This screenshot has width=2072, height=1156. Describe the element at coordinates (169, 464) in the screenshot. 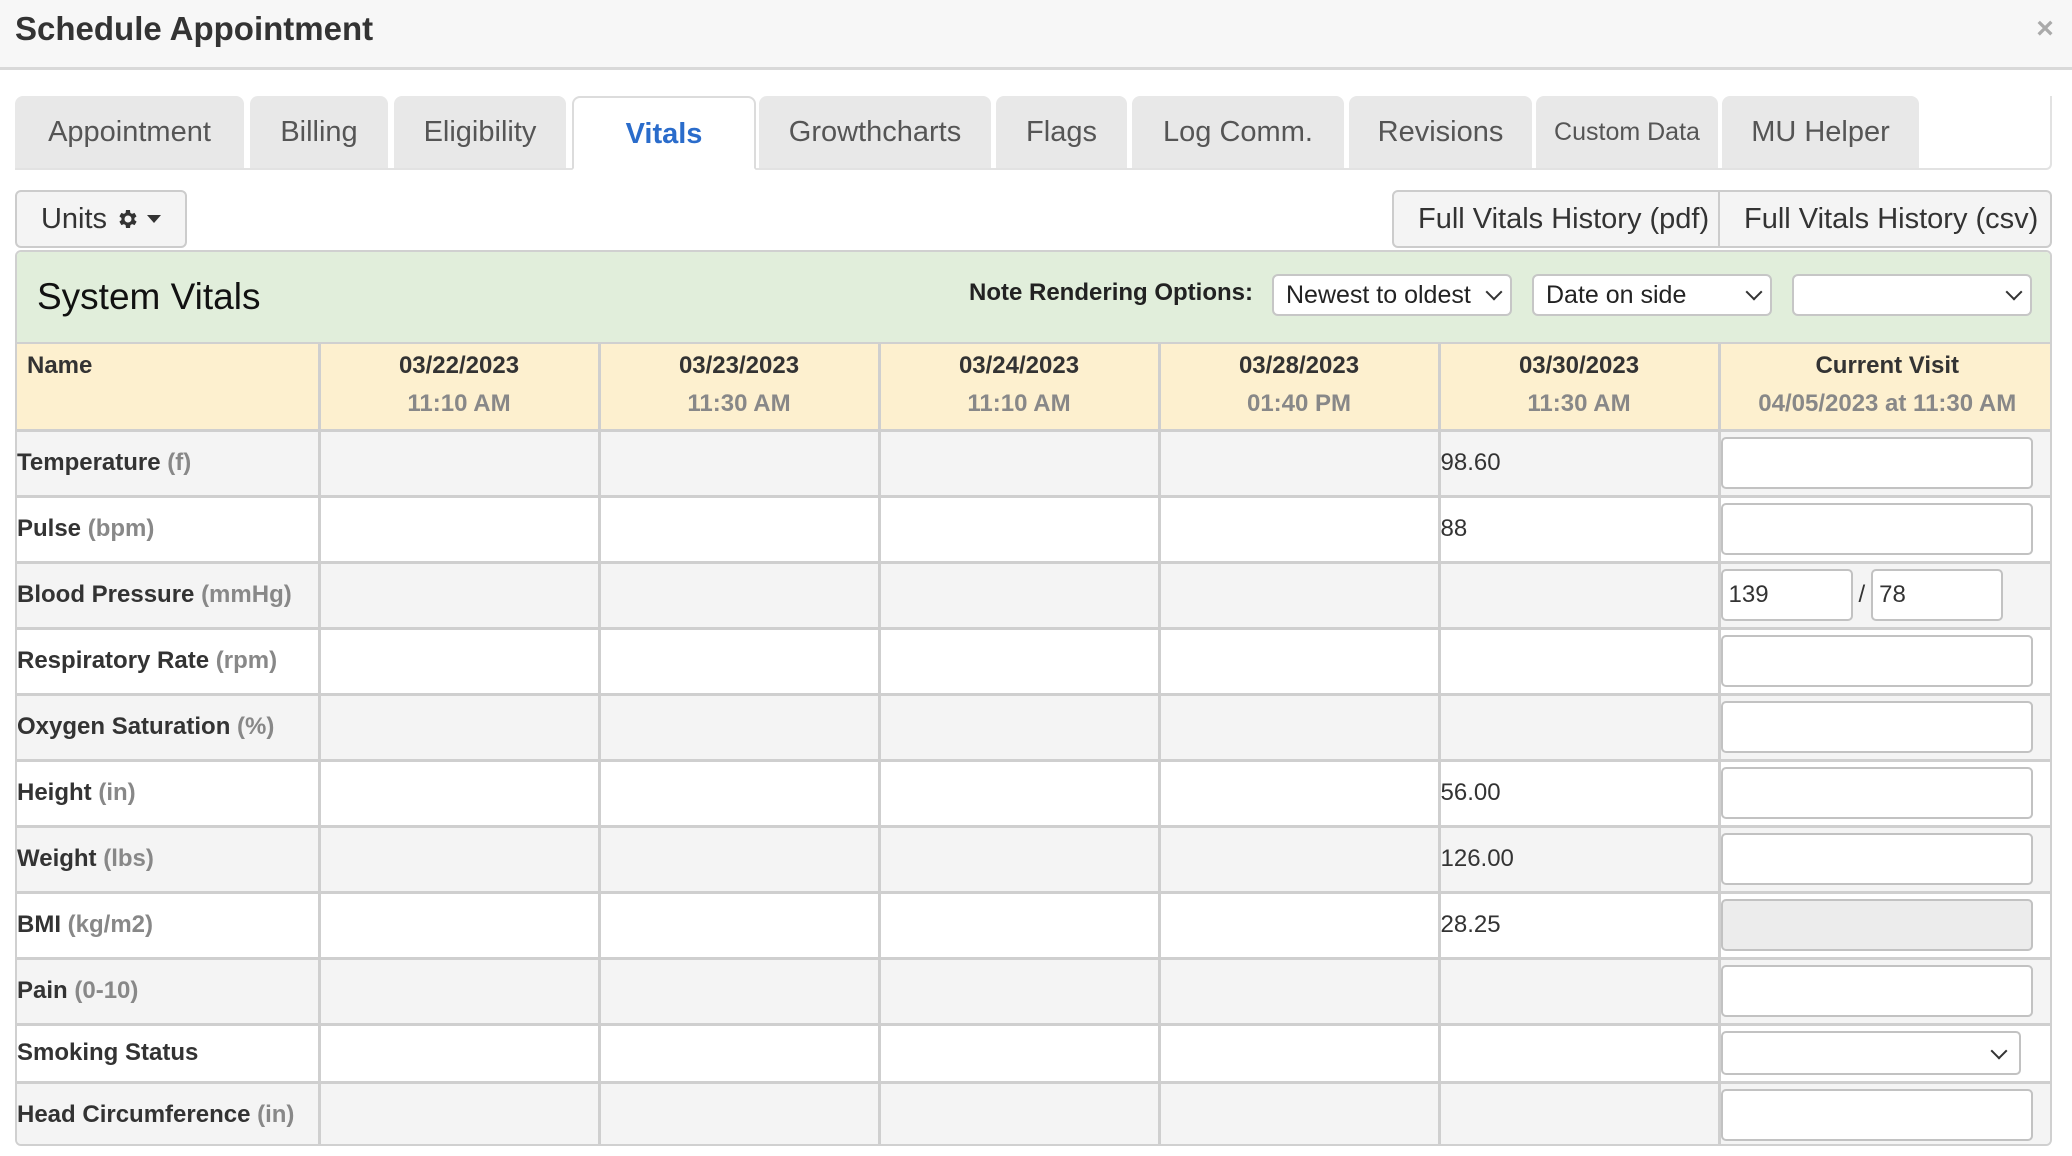

I see `vital-label: Temperature (f)` at that location.